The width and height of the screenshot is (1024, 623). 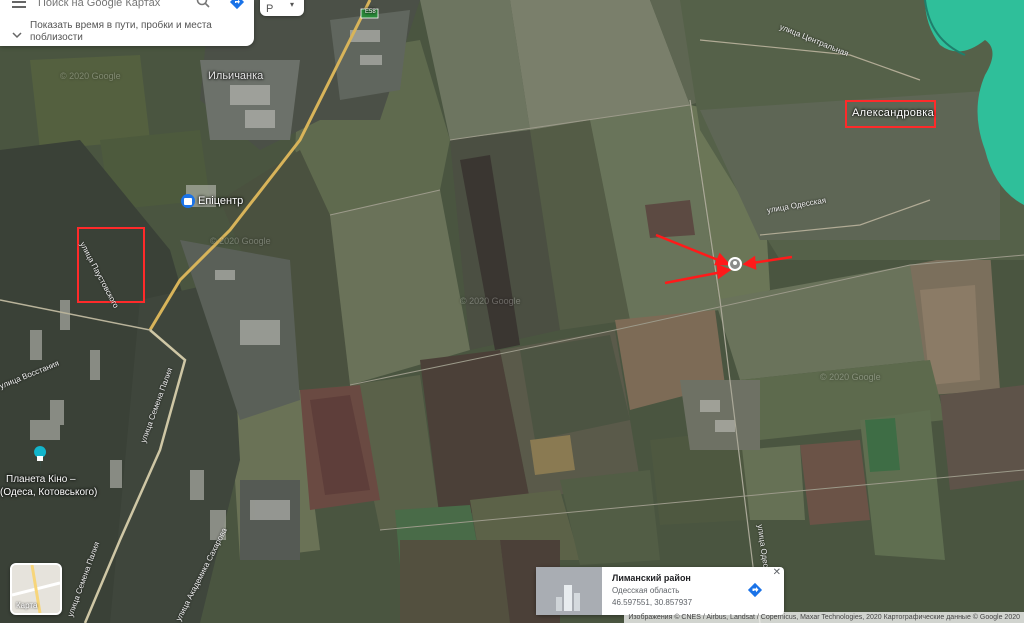 What do you see at coordinates (48, 492) in the screenshot?
I see `place-label-planeta-kino-2: (Одеса, Котовського)` at bounding box center [48, 492].